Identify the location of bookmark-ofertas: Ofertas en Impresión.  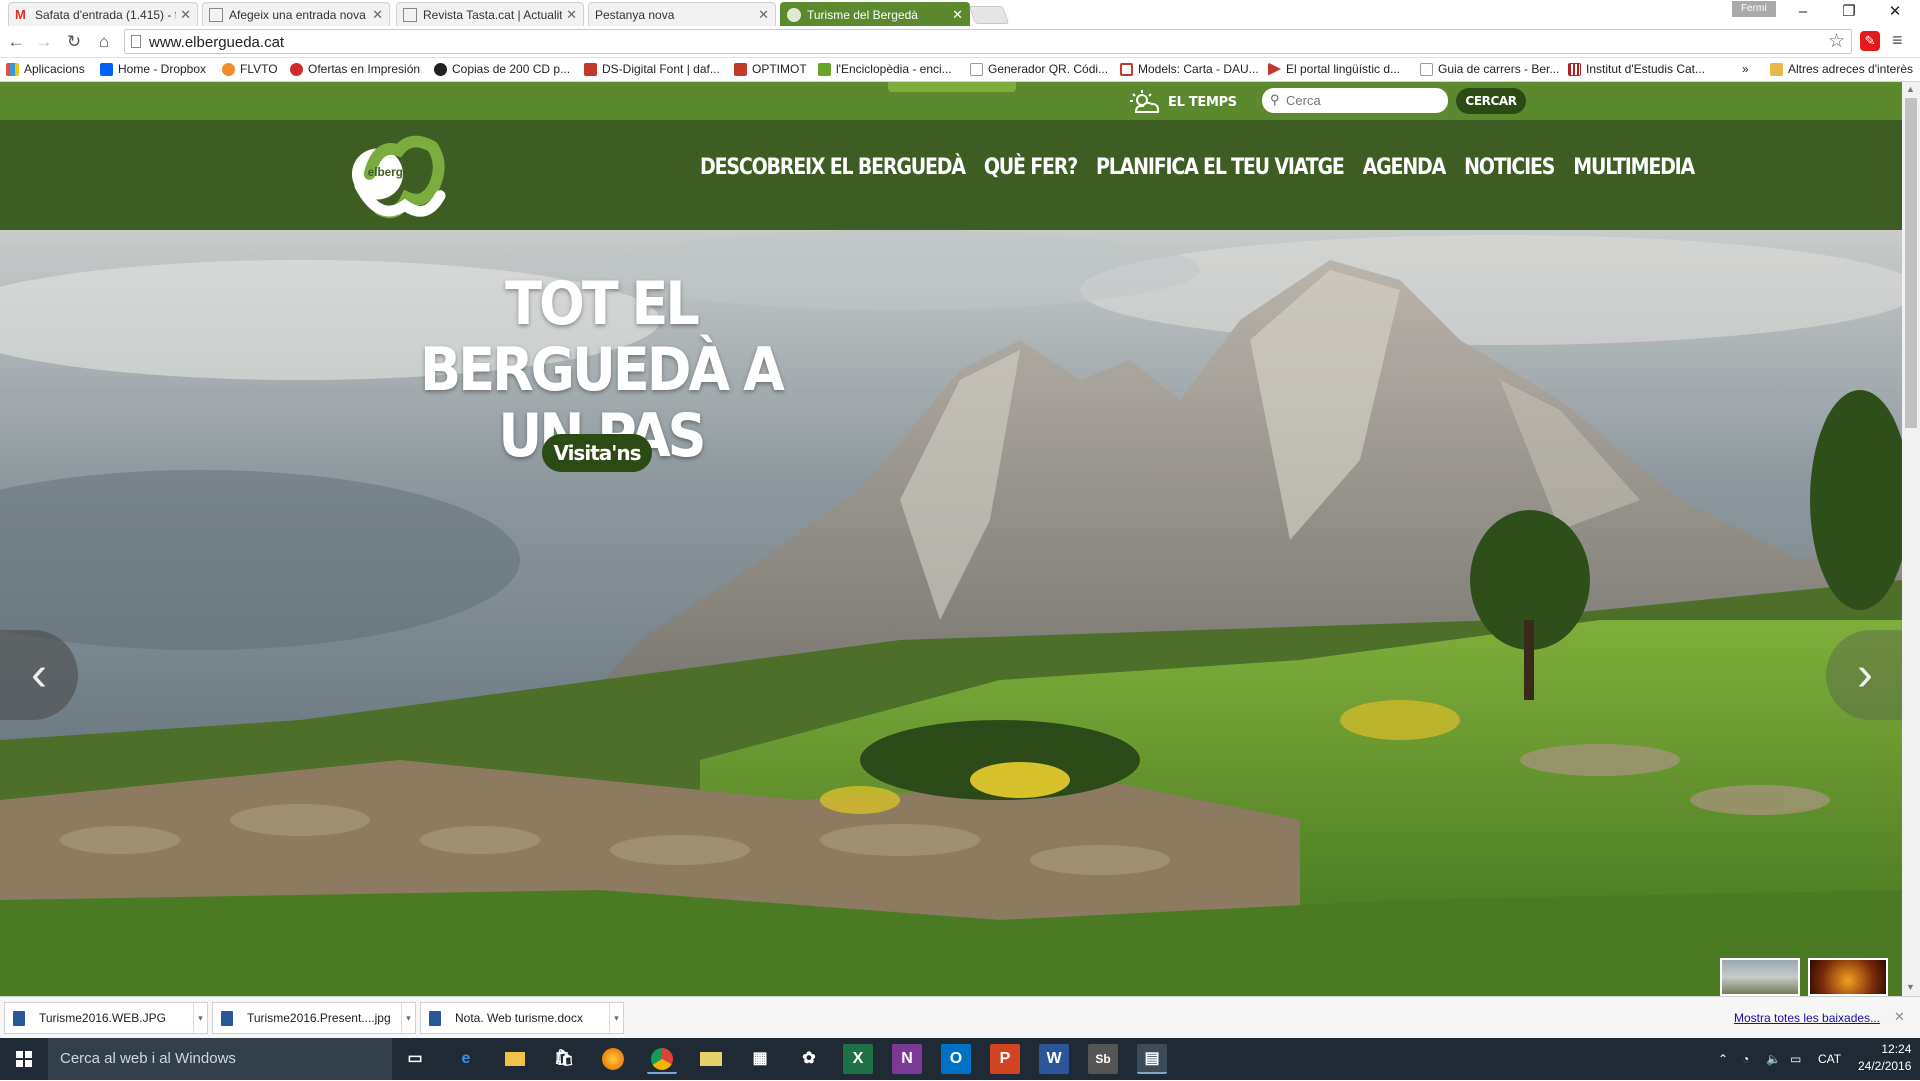
(355, 69).